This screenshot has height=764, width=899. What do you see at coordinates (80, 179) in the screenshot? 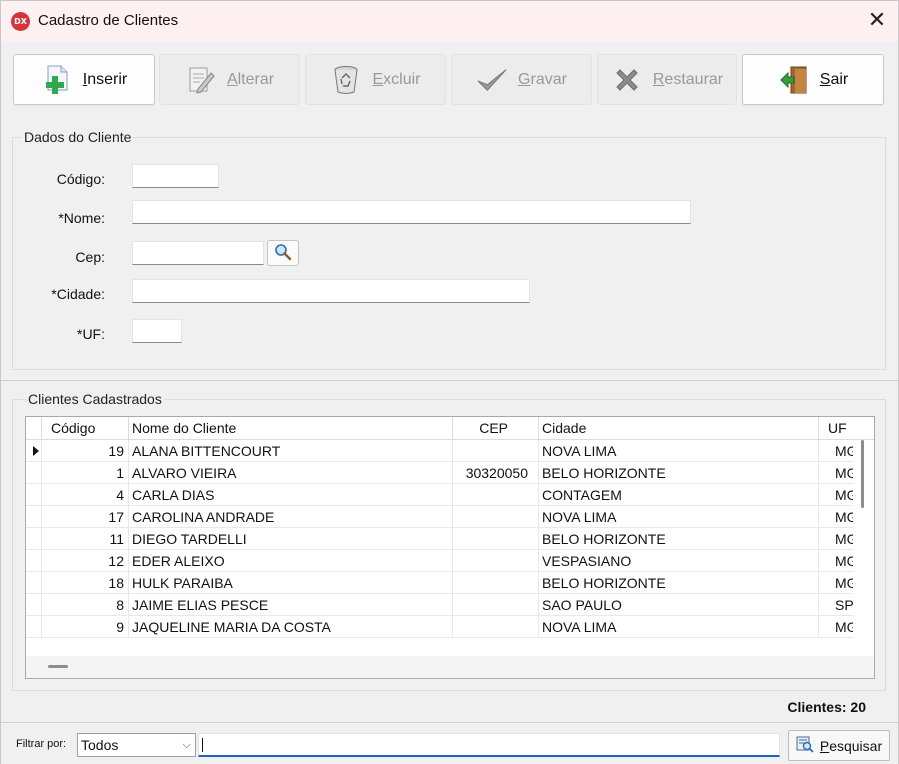
I see `code-label: Código:` at bounding box center [80, 179].